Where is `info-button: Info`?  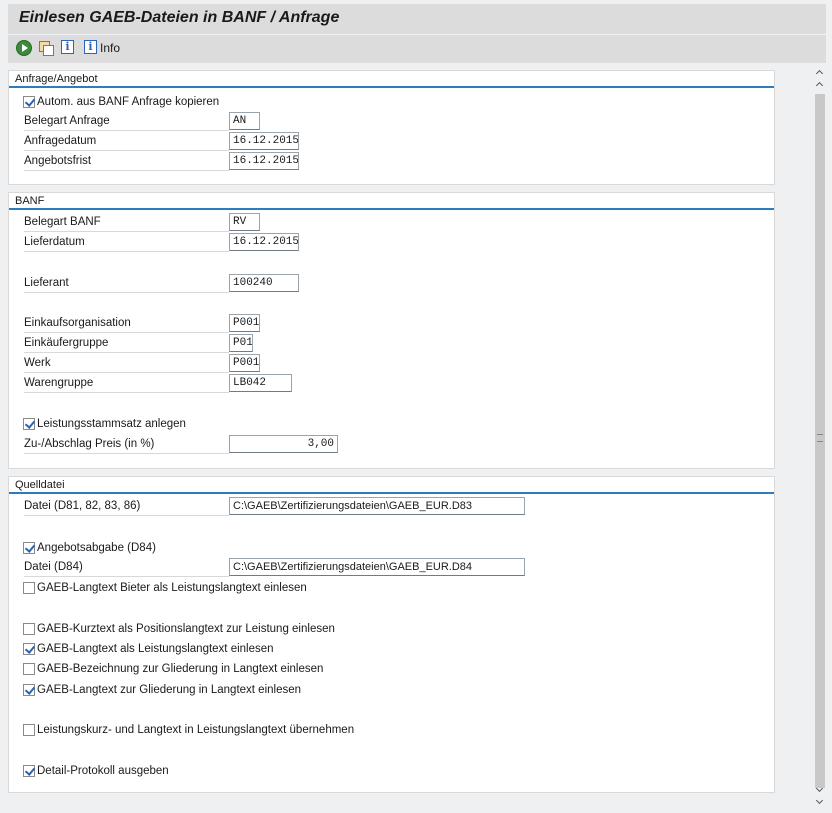
info-button: Info is located at coordinates (110, 48).